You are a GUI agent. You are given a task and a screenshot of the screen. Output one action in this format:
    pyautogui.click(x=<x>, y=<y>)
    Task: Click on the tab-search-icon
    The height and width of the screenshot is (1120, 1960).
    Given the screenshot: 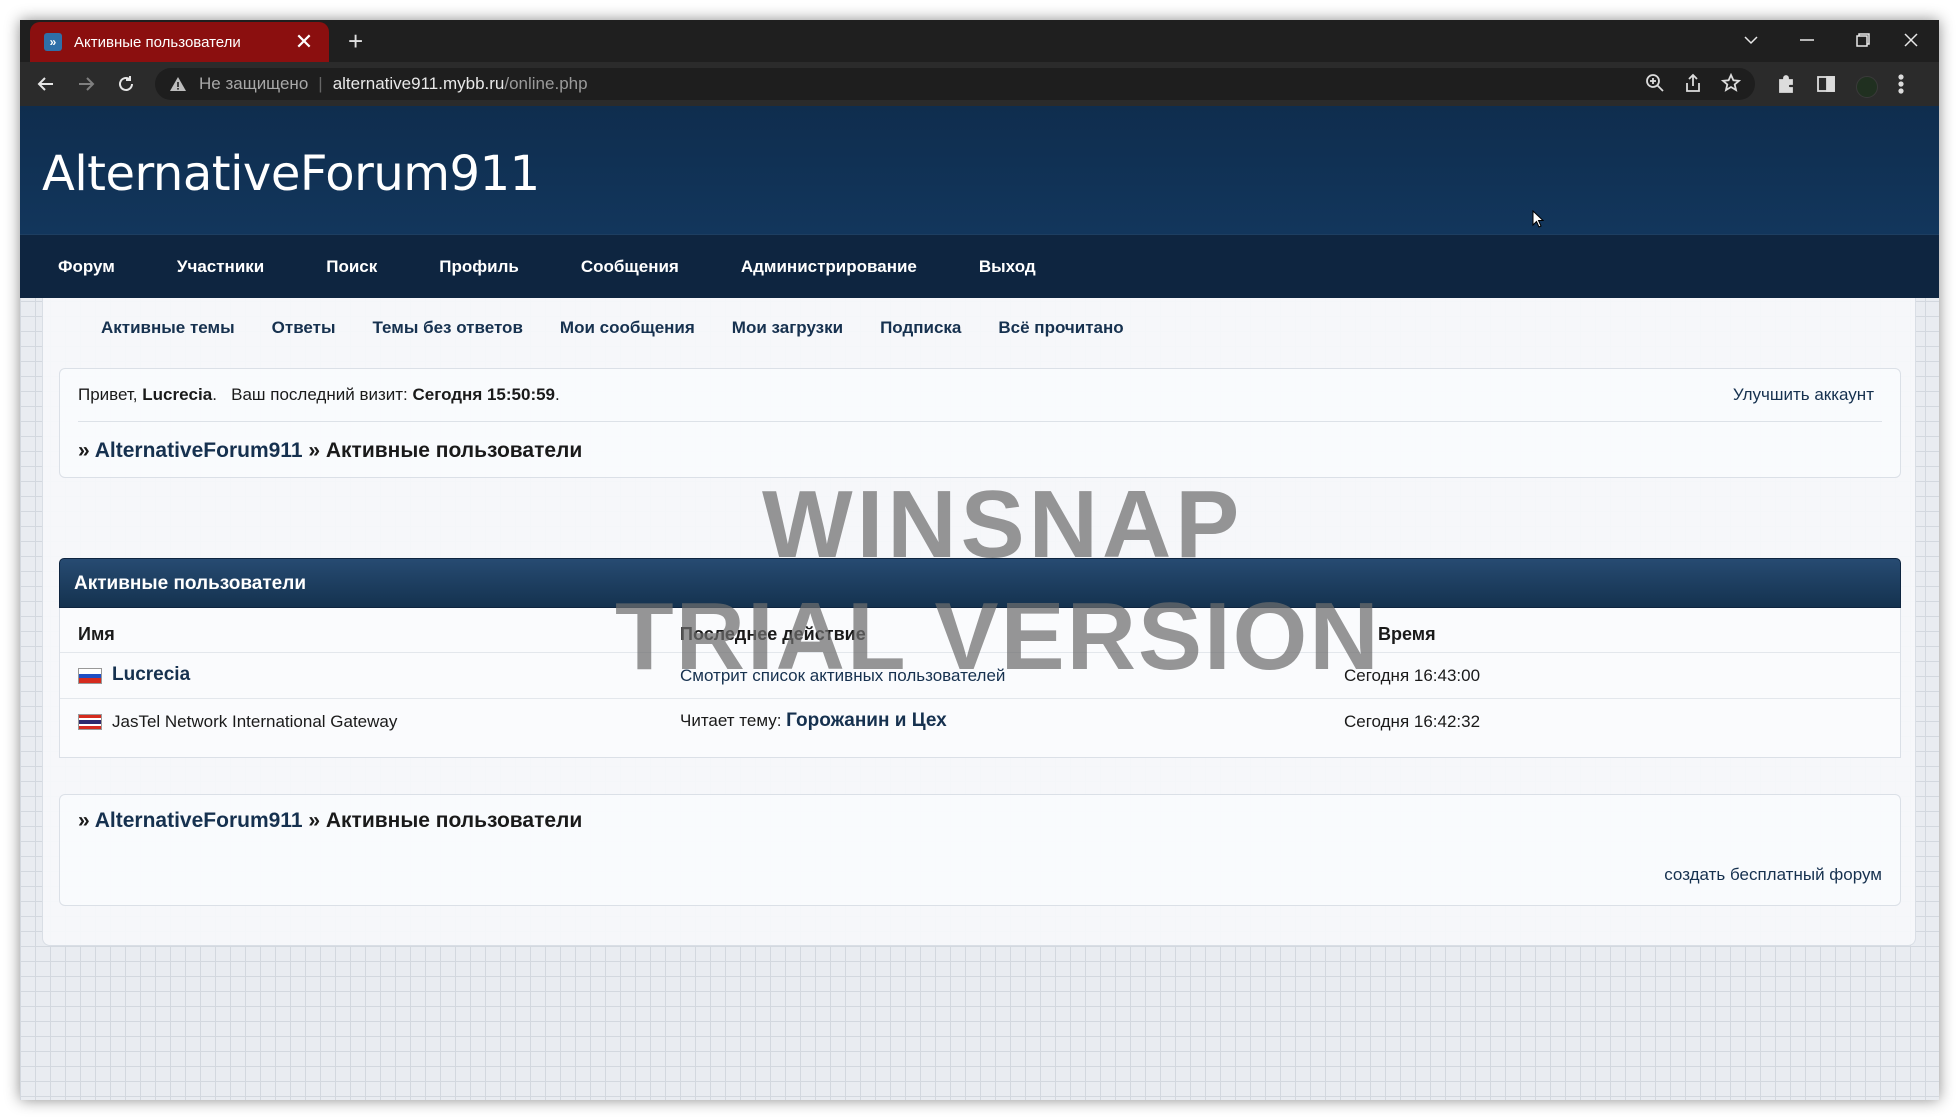 What is the action you would take?
    pyautogui.click(x=1751, y=40)
    